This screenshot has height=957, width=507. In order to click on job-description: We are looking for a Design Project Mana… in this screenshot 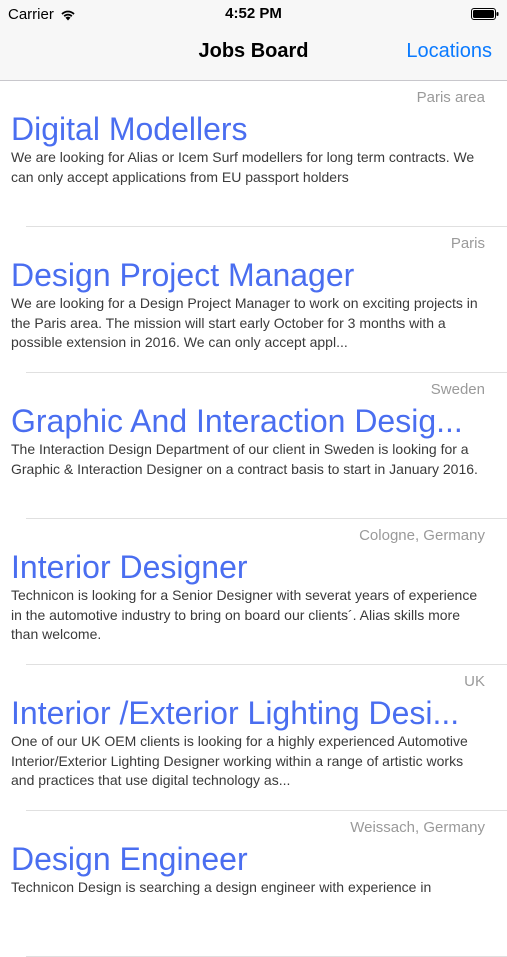, I will do `click(244, 322)`.